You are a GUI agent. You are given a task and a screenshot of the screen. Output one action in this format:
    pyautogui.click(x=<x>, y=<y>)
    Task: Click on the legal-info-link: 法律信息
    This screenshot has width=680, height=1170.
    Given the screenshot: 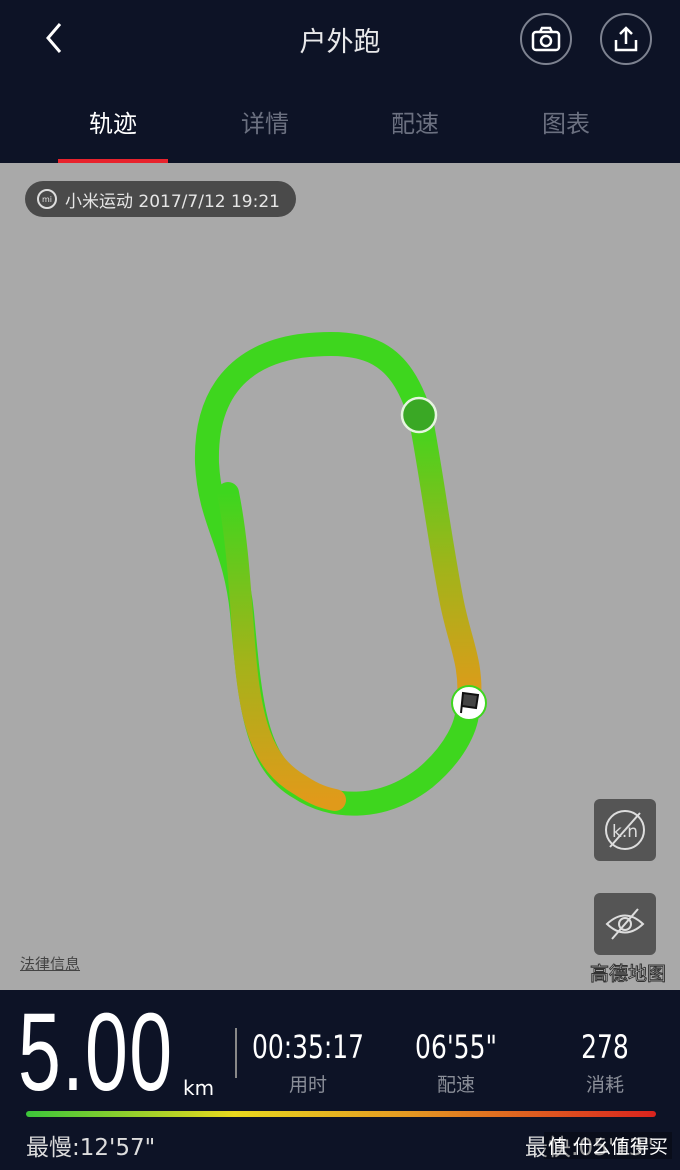 What is the action you would take?
    pyautogui.click(x=50, y=963)
    